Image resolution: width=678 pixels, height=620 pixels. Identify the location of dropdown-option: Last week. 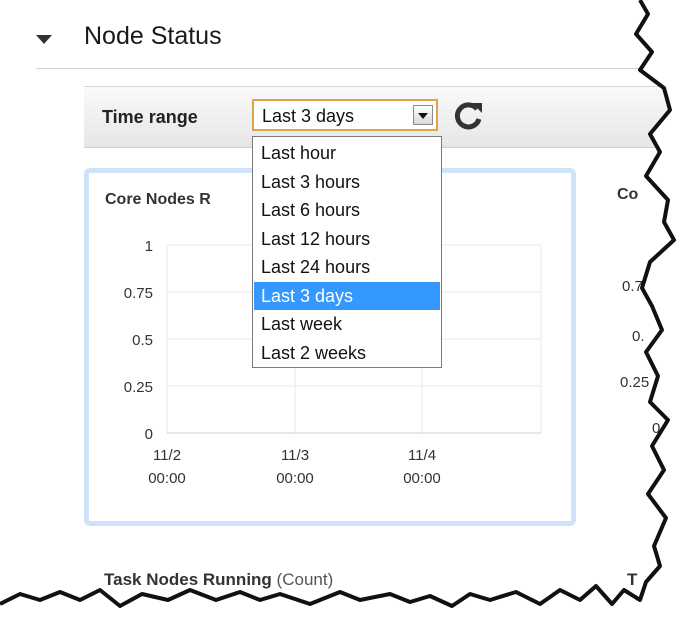
(347, 324).